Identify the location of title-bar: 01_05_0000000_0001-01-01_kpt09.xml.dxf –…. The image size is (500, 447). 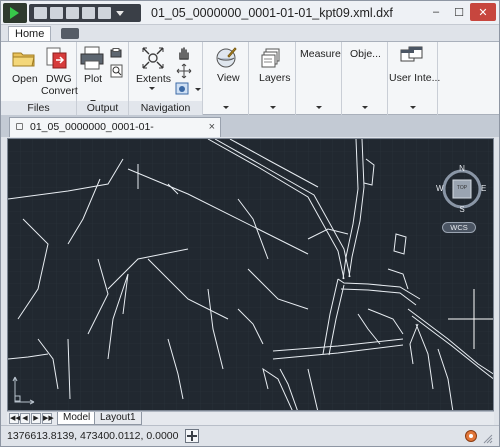
(250, 13).